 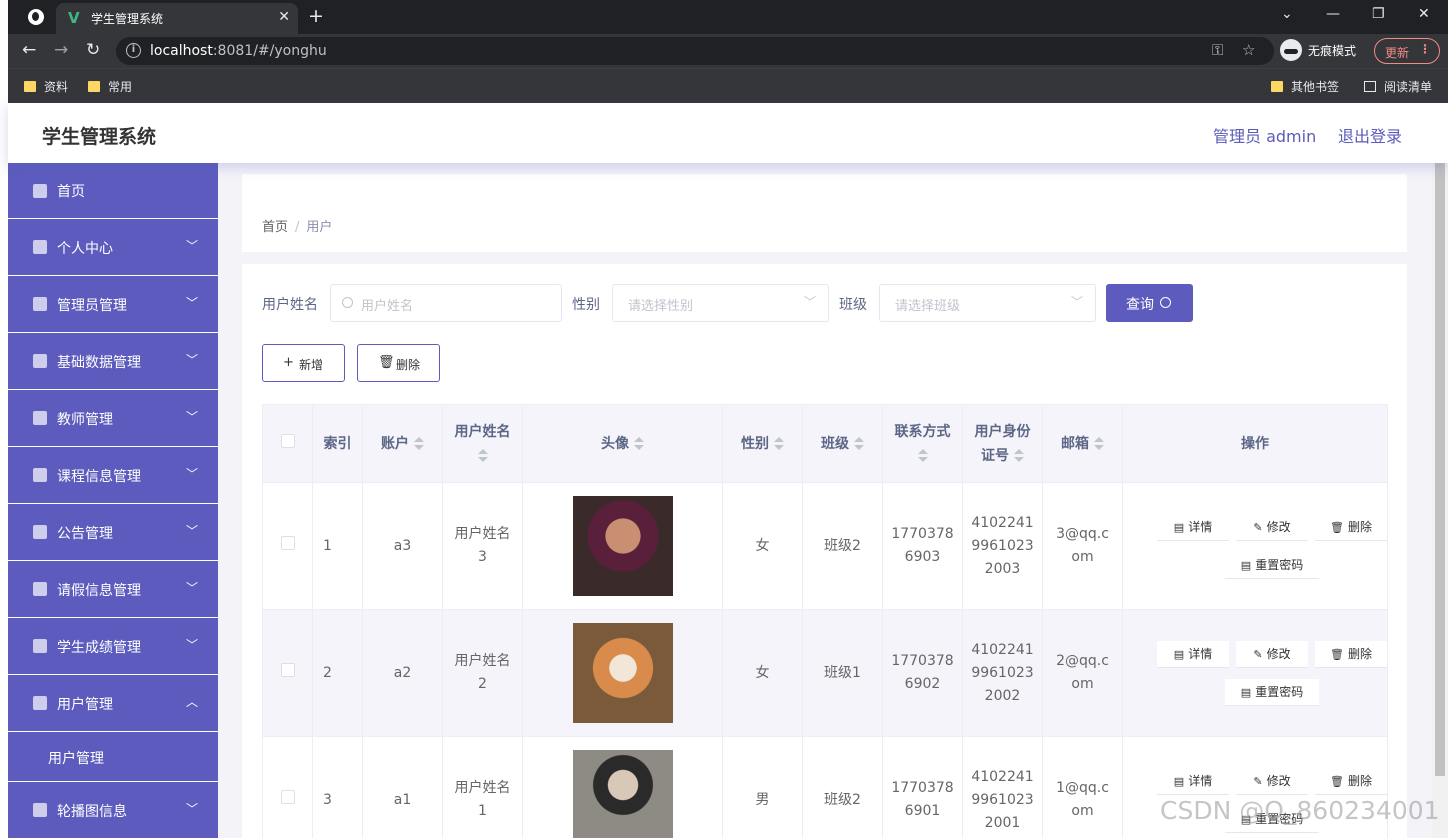 What do you see at coordinates (113, 646) in the screenshot?
I see `sidebar-item-grades: 学生成绩管理 ﹀` at bounding box center [113, 646].